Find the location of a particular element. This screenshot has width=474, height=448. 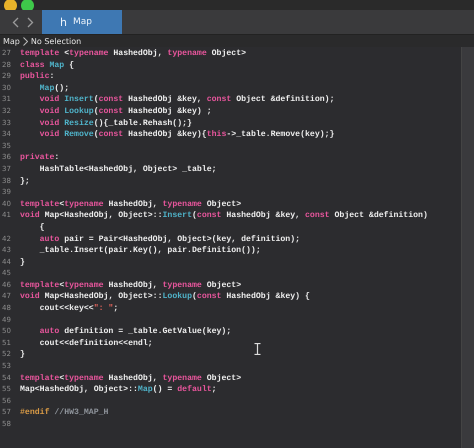

code-line: void Lookup(const HashedObj &key) ; is located at coordinates (126, 112).